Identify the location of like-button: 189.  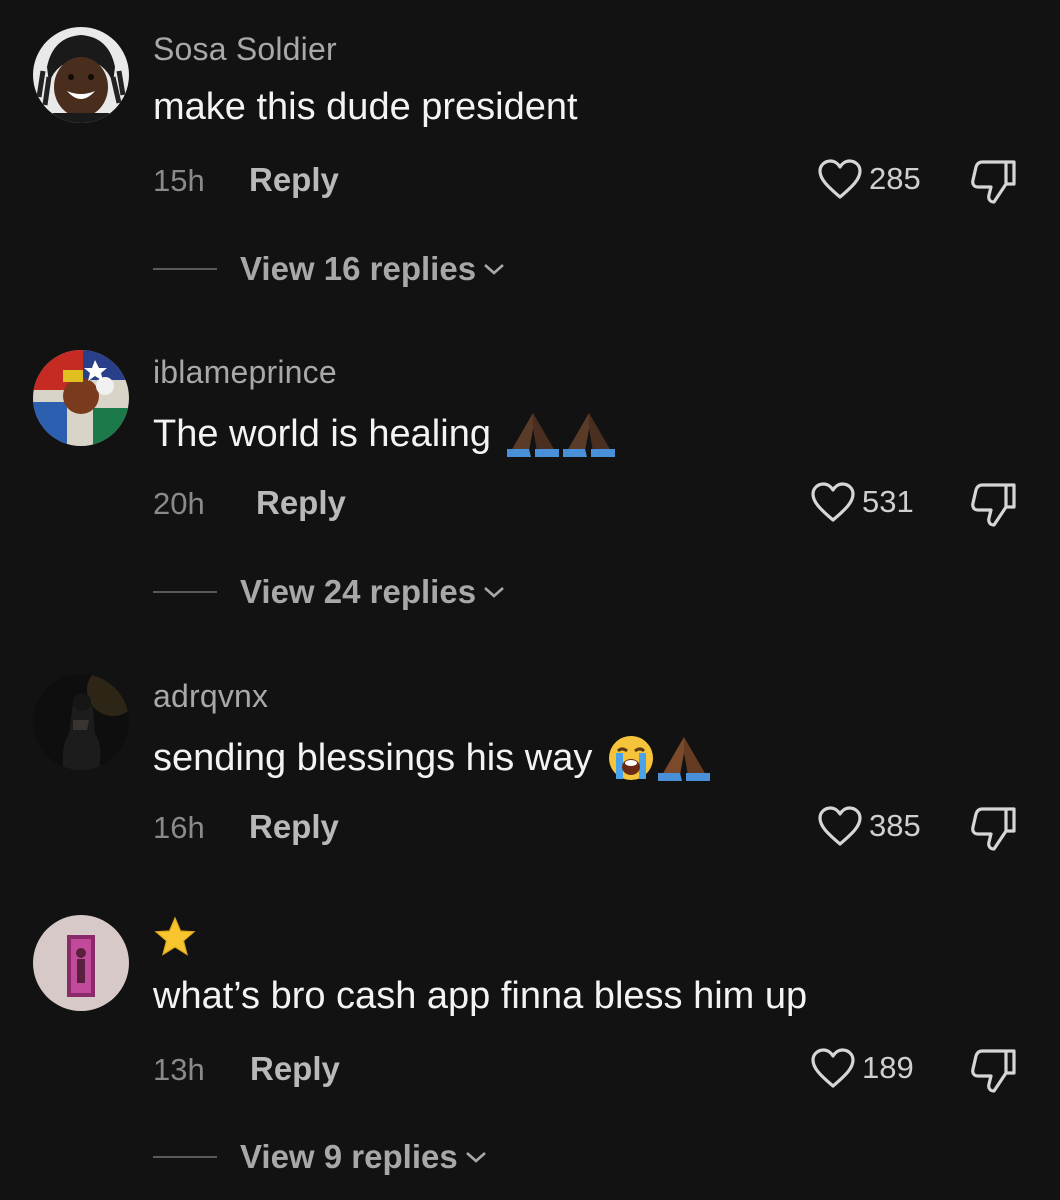
(862, 1068).